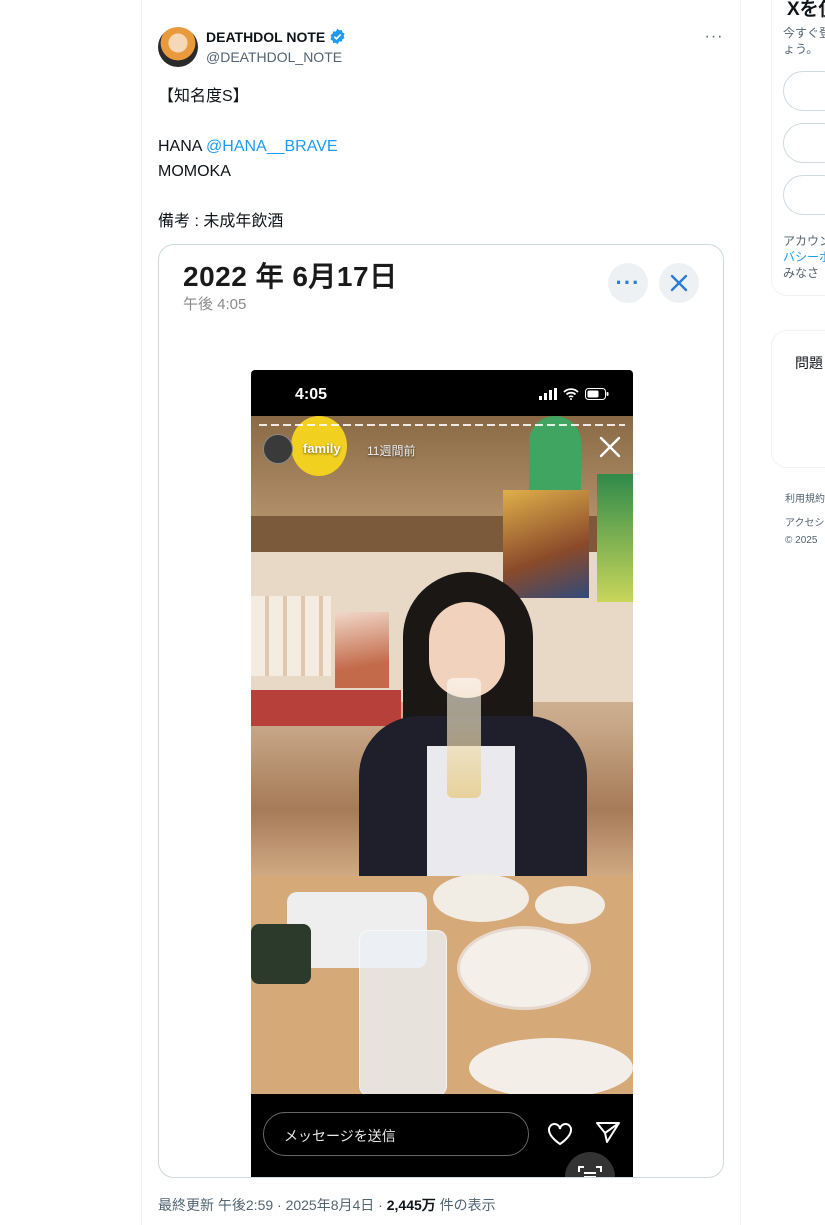  I want to click on photo-menu-strips, so click(291, 636).